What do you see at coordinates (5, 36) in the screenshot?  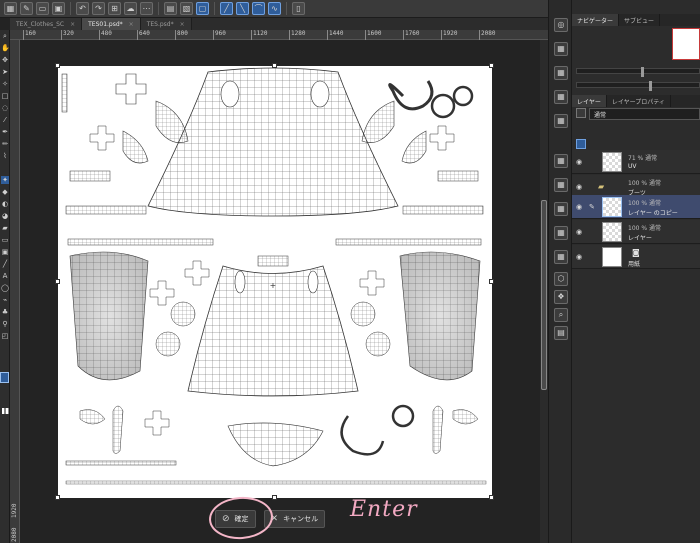 I see `zoom-tool-icon: ⌕` at bounding box center [5, 36].